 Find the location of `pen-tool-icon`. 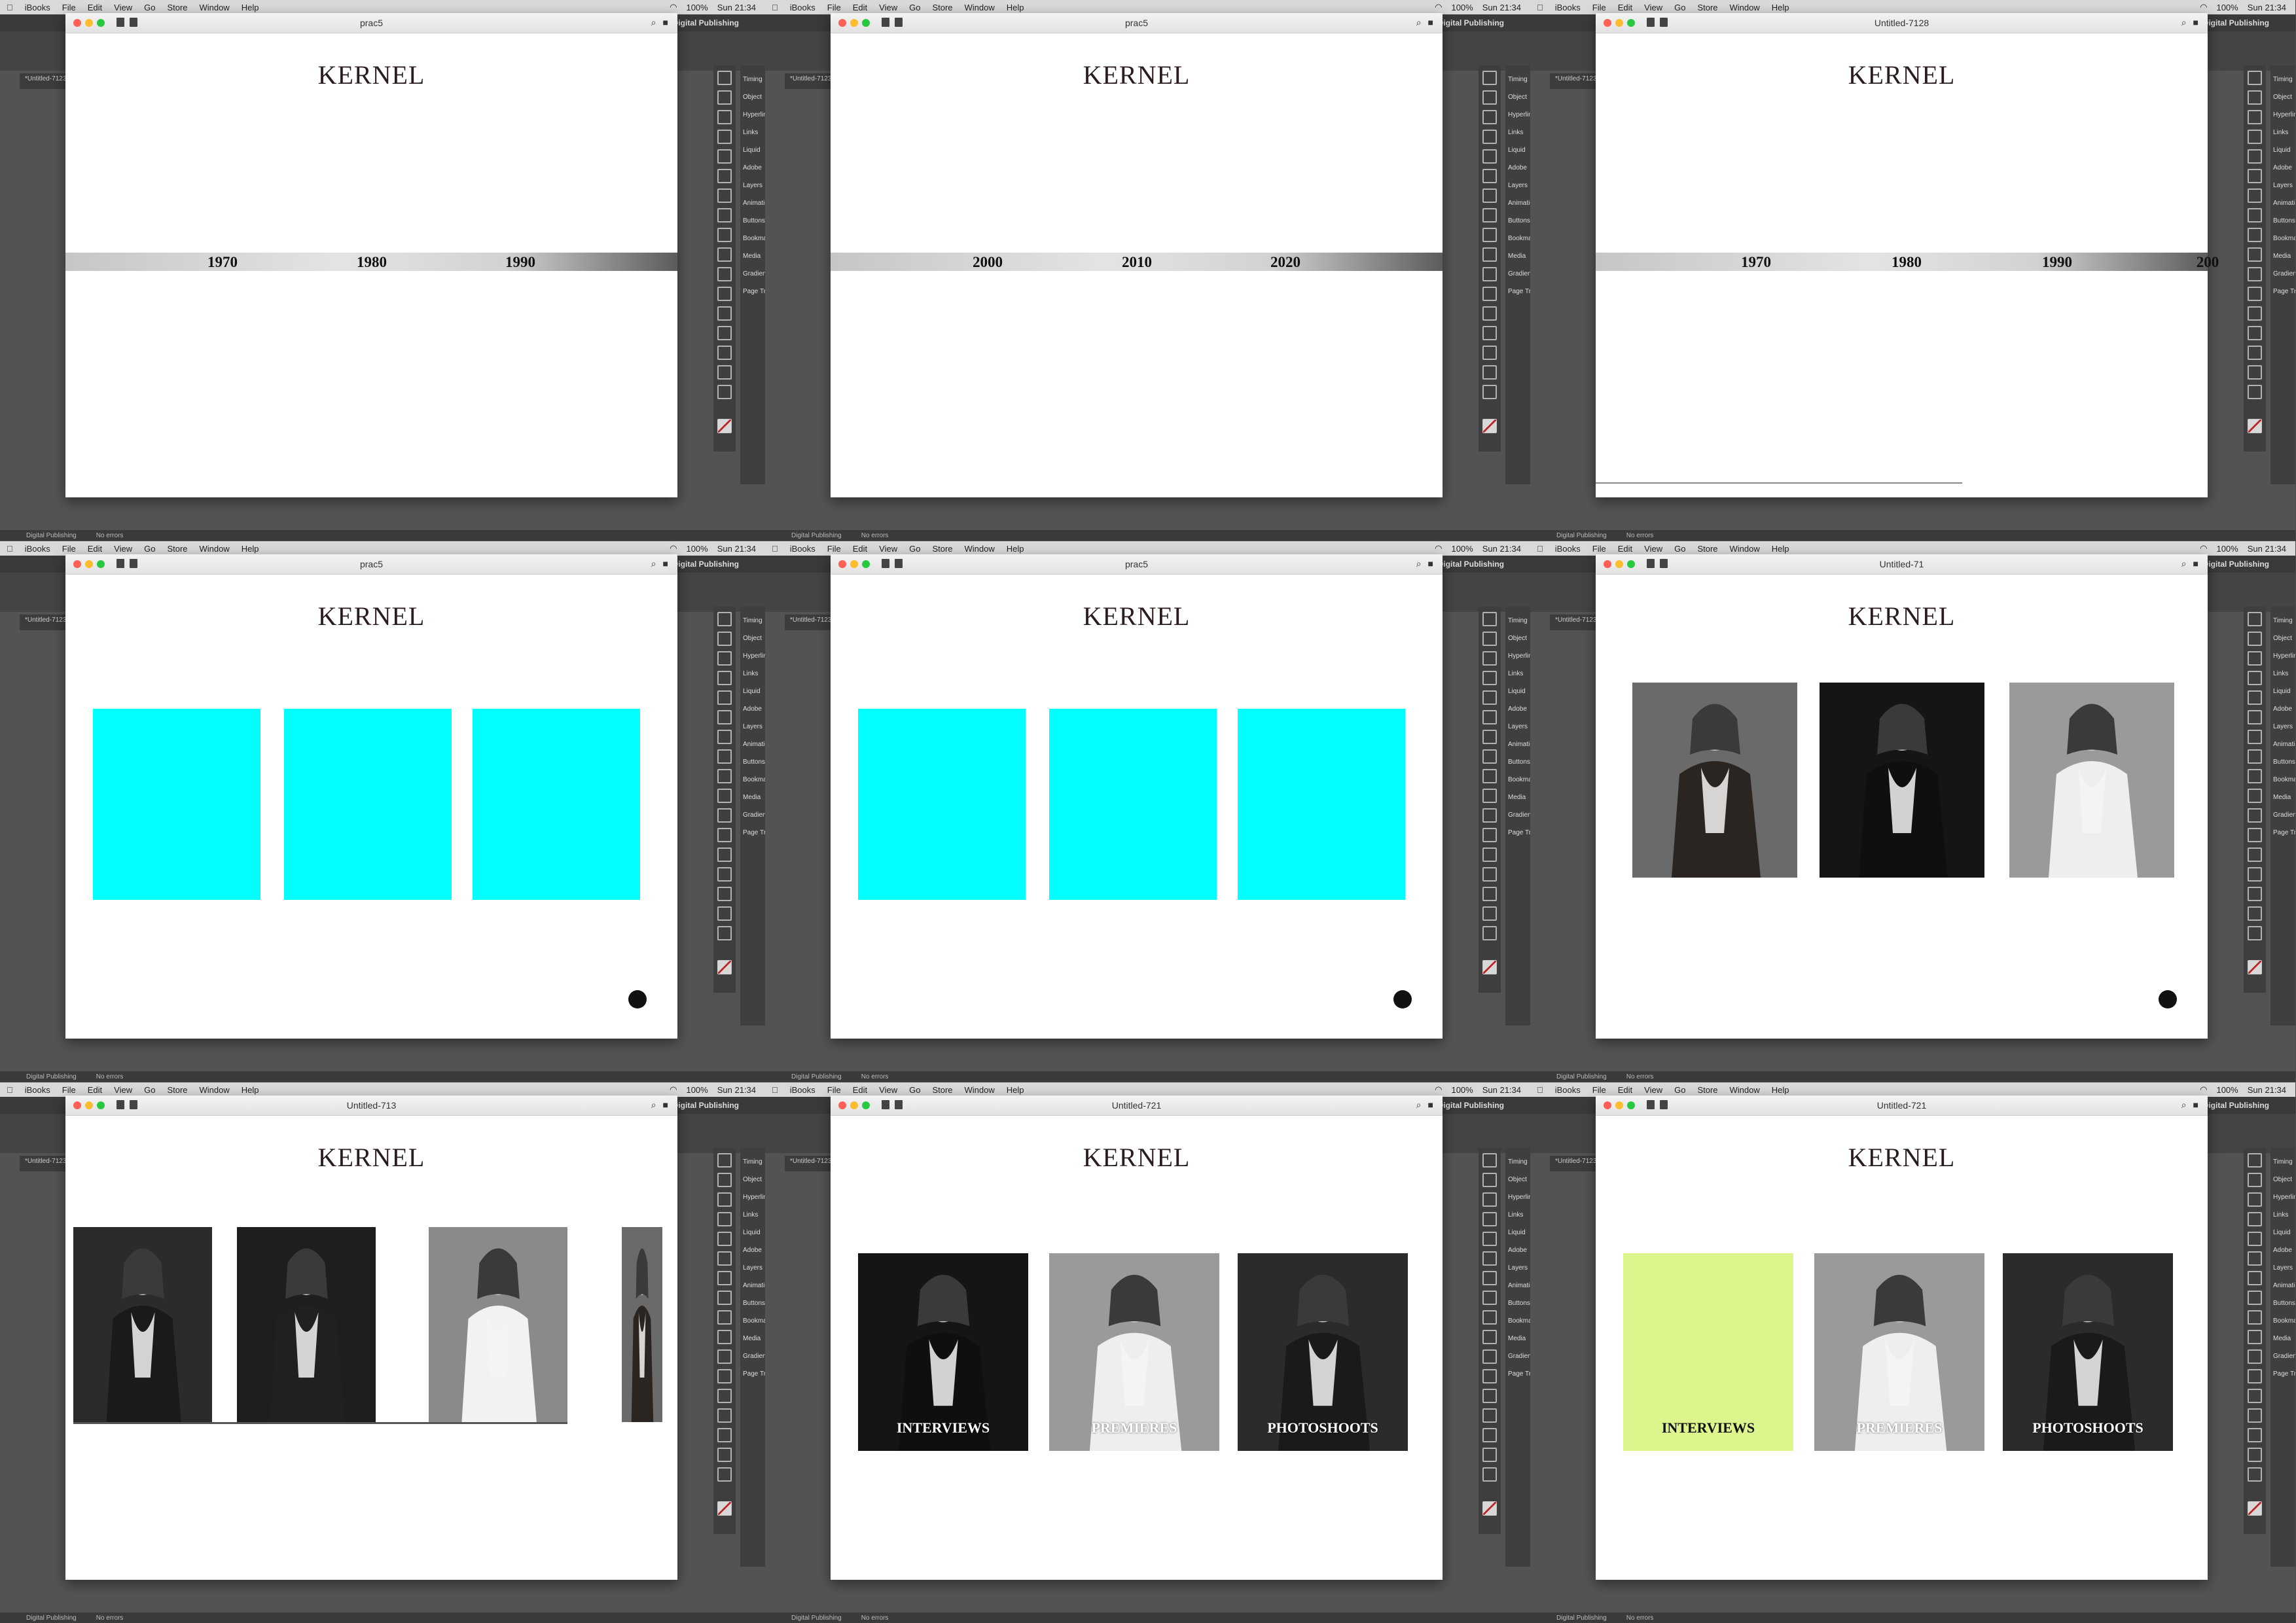

pen-tool-icon is located at coordinates (1489, 1278).